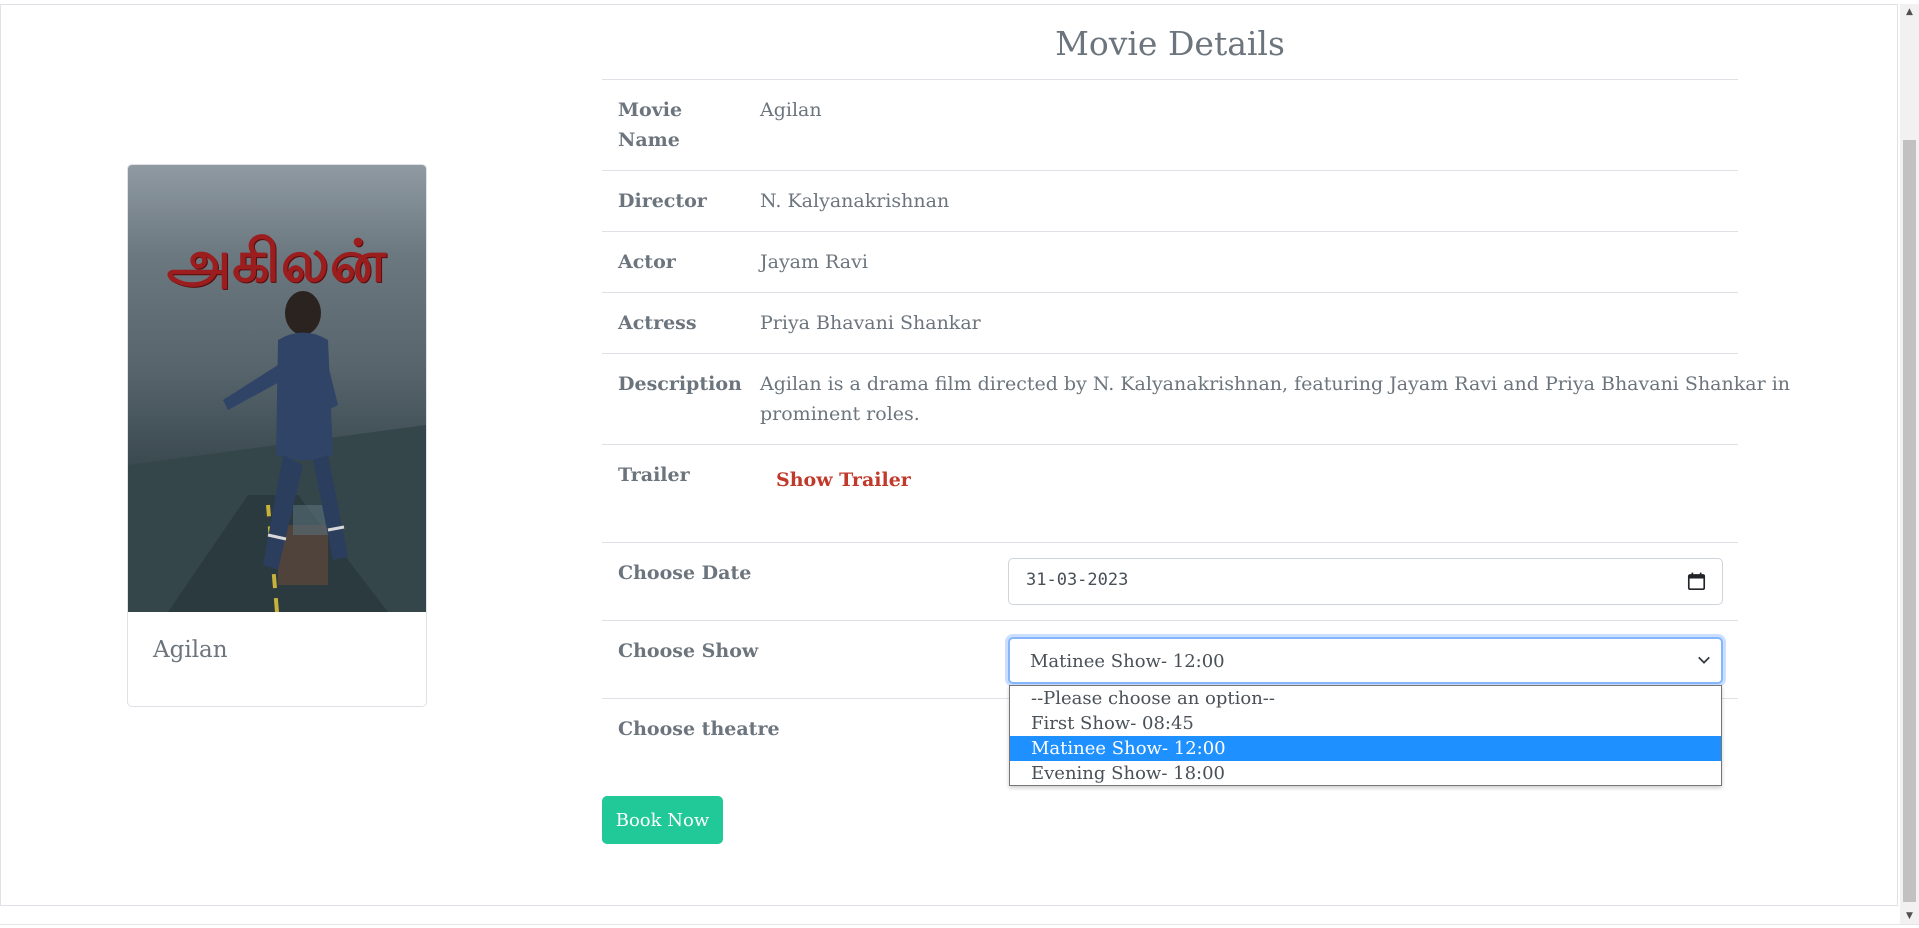 The image size is (1919, 928). I want to click on date-value: 31-03-2023, so click(1077, 580).